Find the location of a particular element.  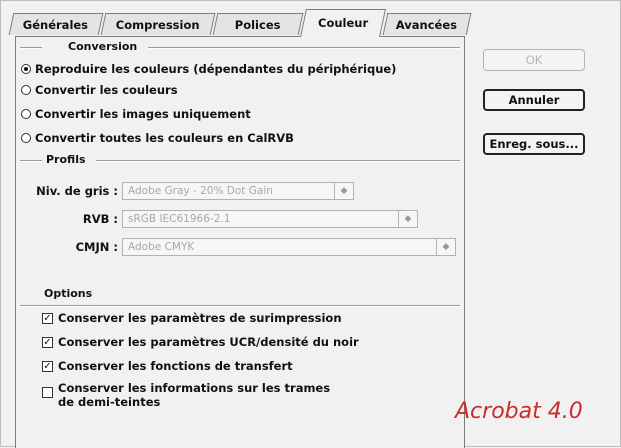

radio-label: Convertir toutes les couleurs en CalRVB is located at coordinates (164, 138).